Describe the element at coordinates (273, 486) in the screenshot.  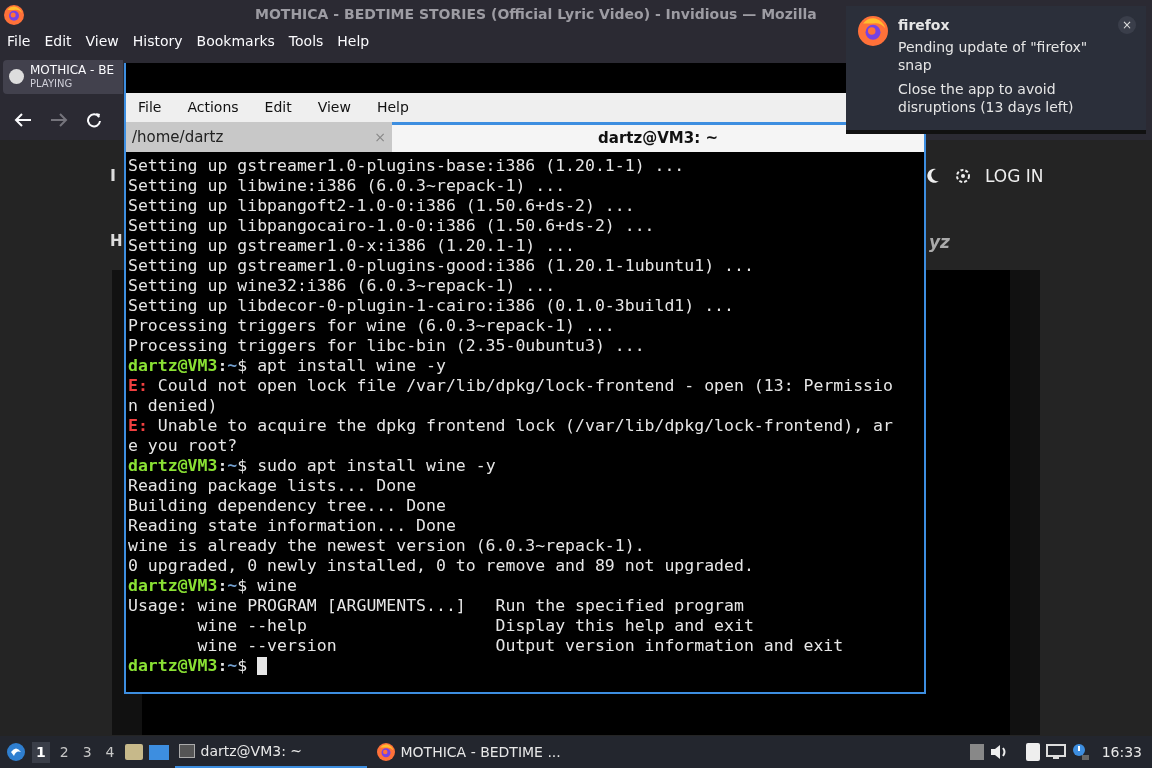
I see `terminal-line: Reading package lists... Done` at that location.